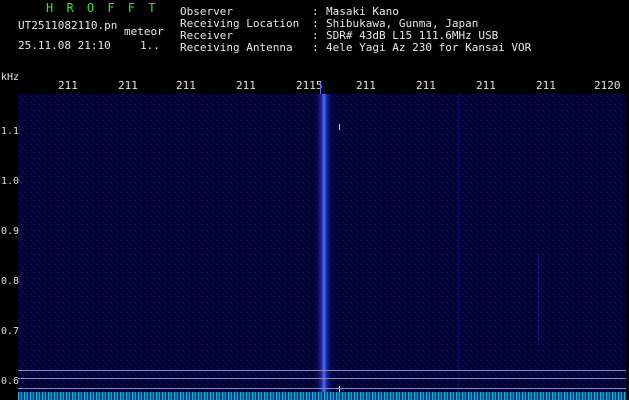  What do you see at coordinates (102, 8) in the screenshot?
I see `app-title: H R O F F T` at bounding box center [102, 8].